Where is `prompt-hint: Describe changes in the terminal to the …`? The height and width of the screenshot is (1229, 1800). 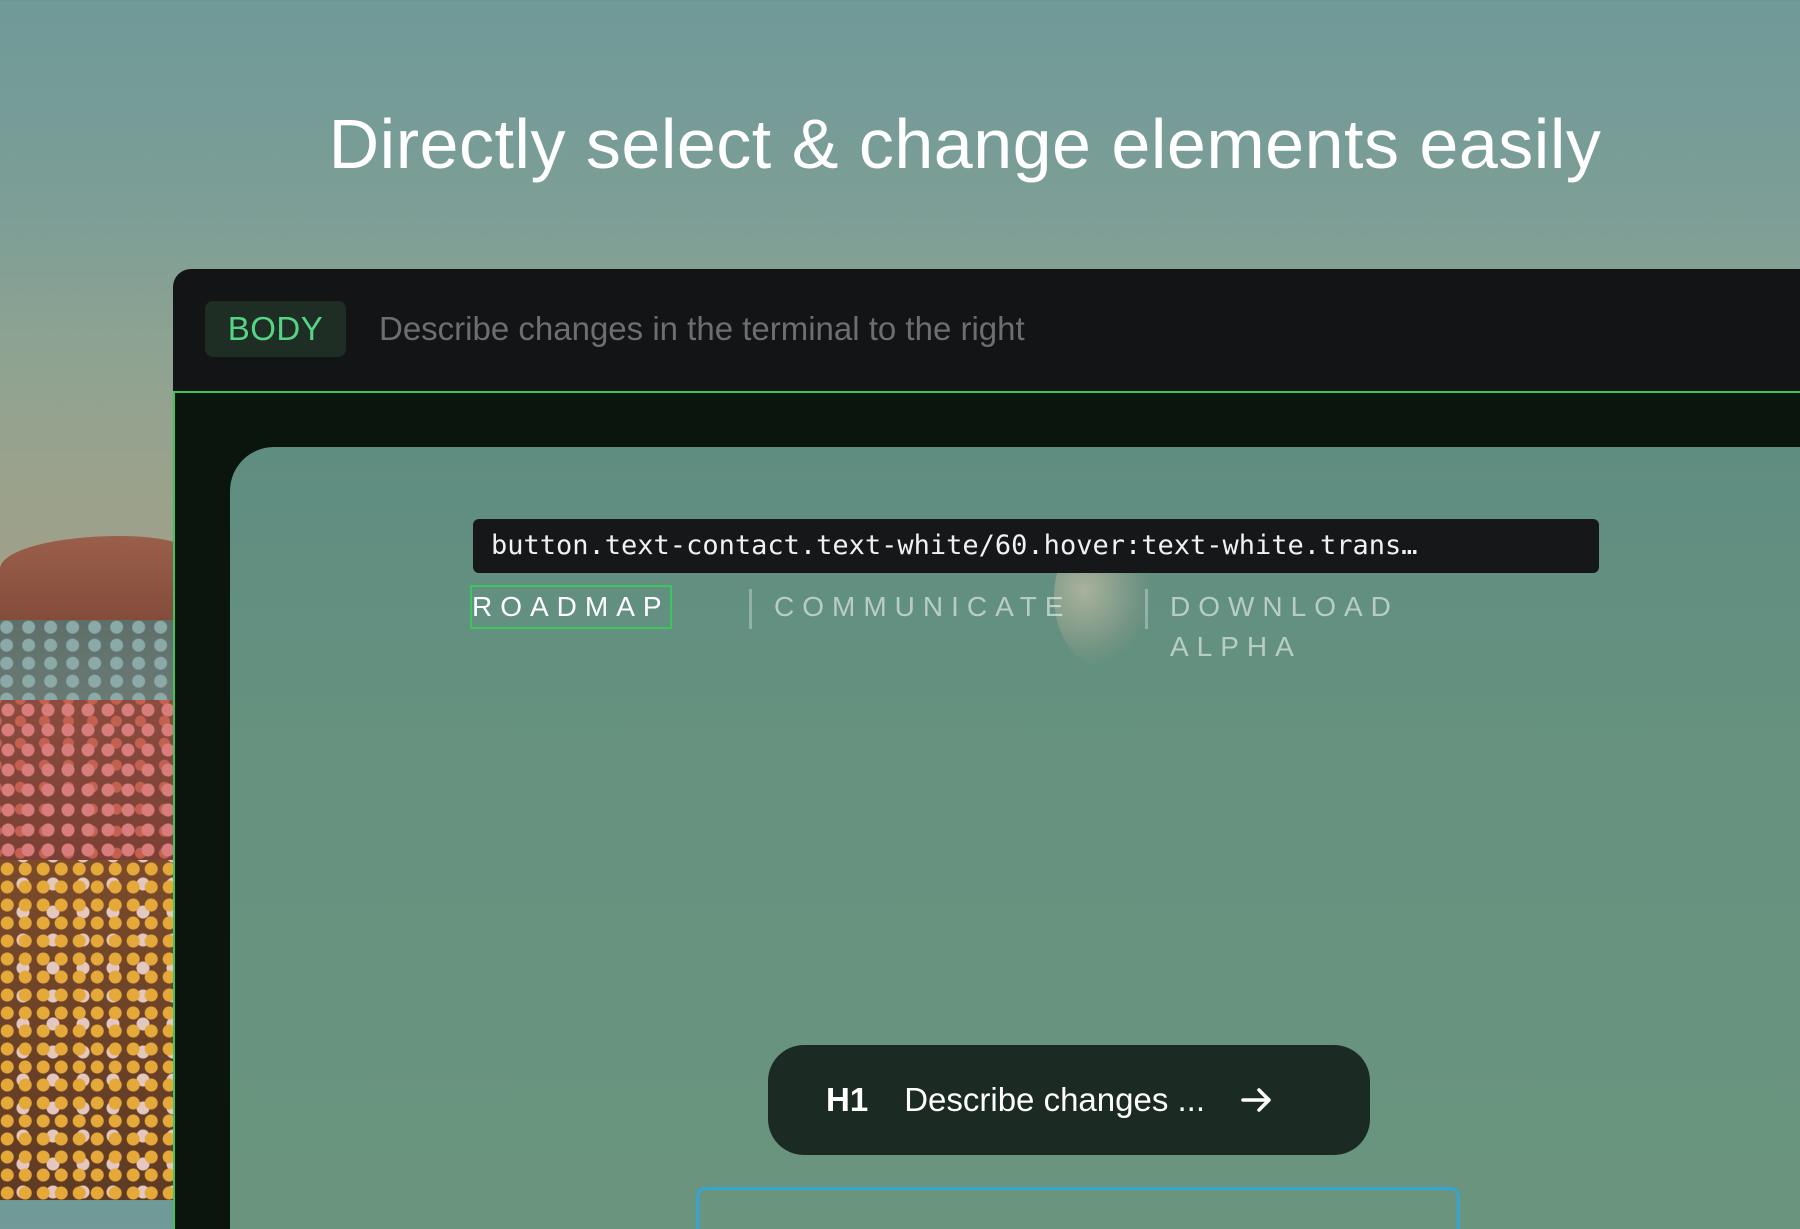
prompt-hint: Describe changes in the terminal to the … is located at coordinates (702, 328).